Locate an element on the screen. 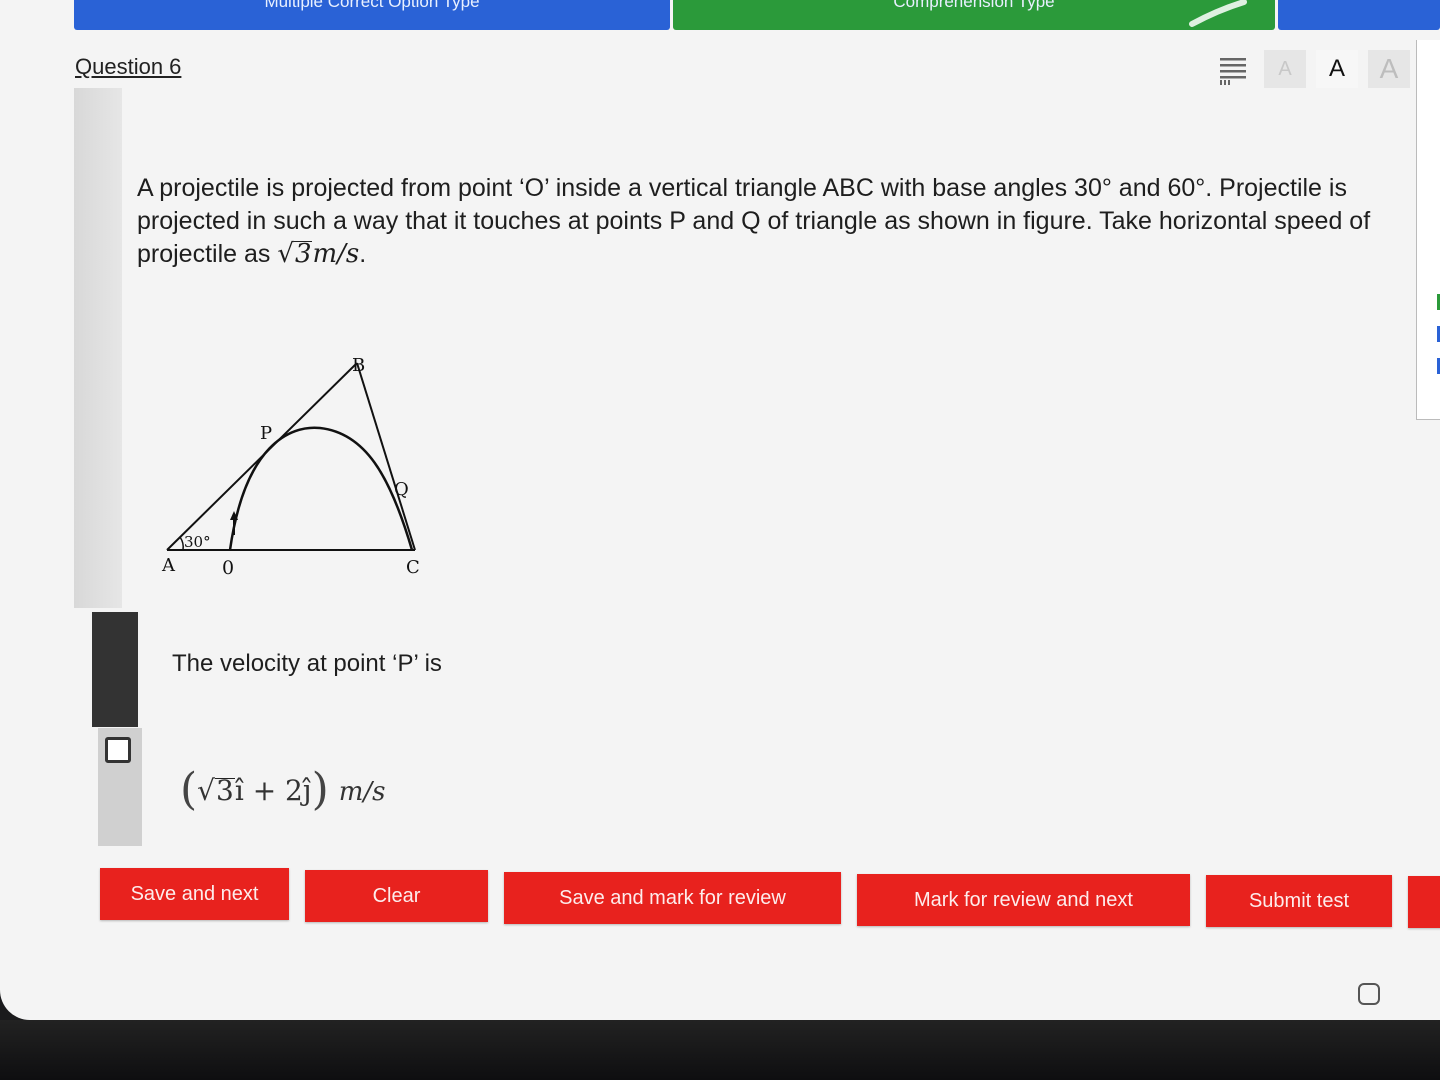 The image size is (1440, 1080). view-toolbar: A A A is located at coordinates (1316, 70).